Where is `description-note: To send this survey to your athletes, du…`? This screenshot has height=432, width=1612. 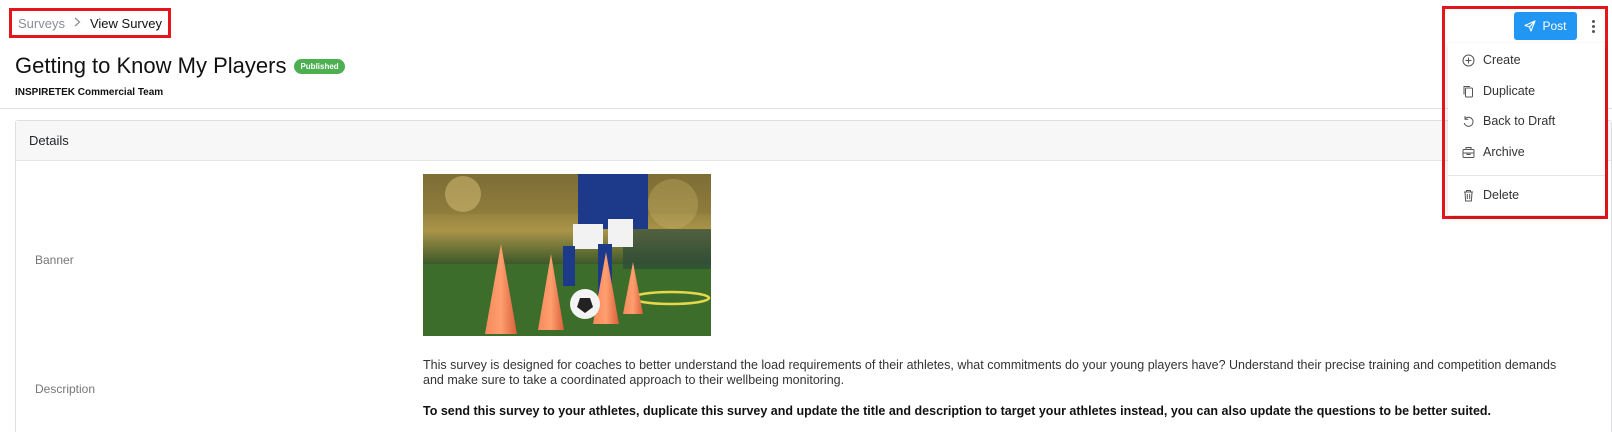 description-note: To send this survey to your athletes, du… is located at coordinates (957, 411).